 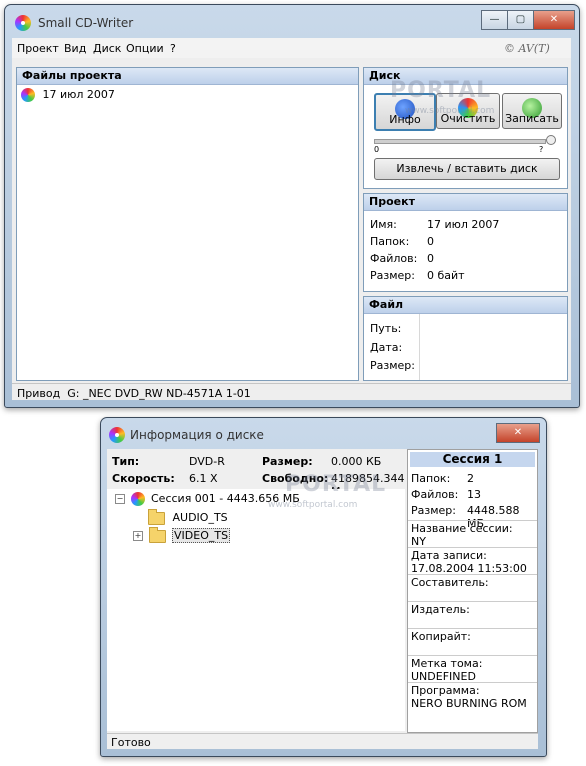 What do you see at coordinates (392, 365) in the screenshot?
I see `file-size-key: Размер:` at bounding box center [392, 365].